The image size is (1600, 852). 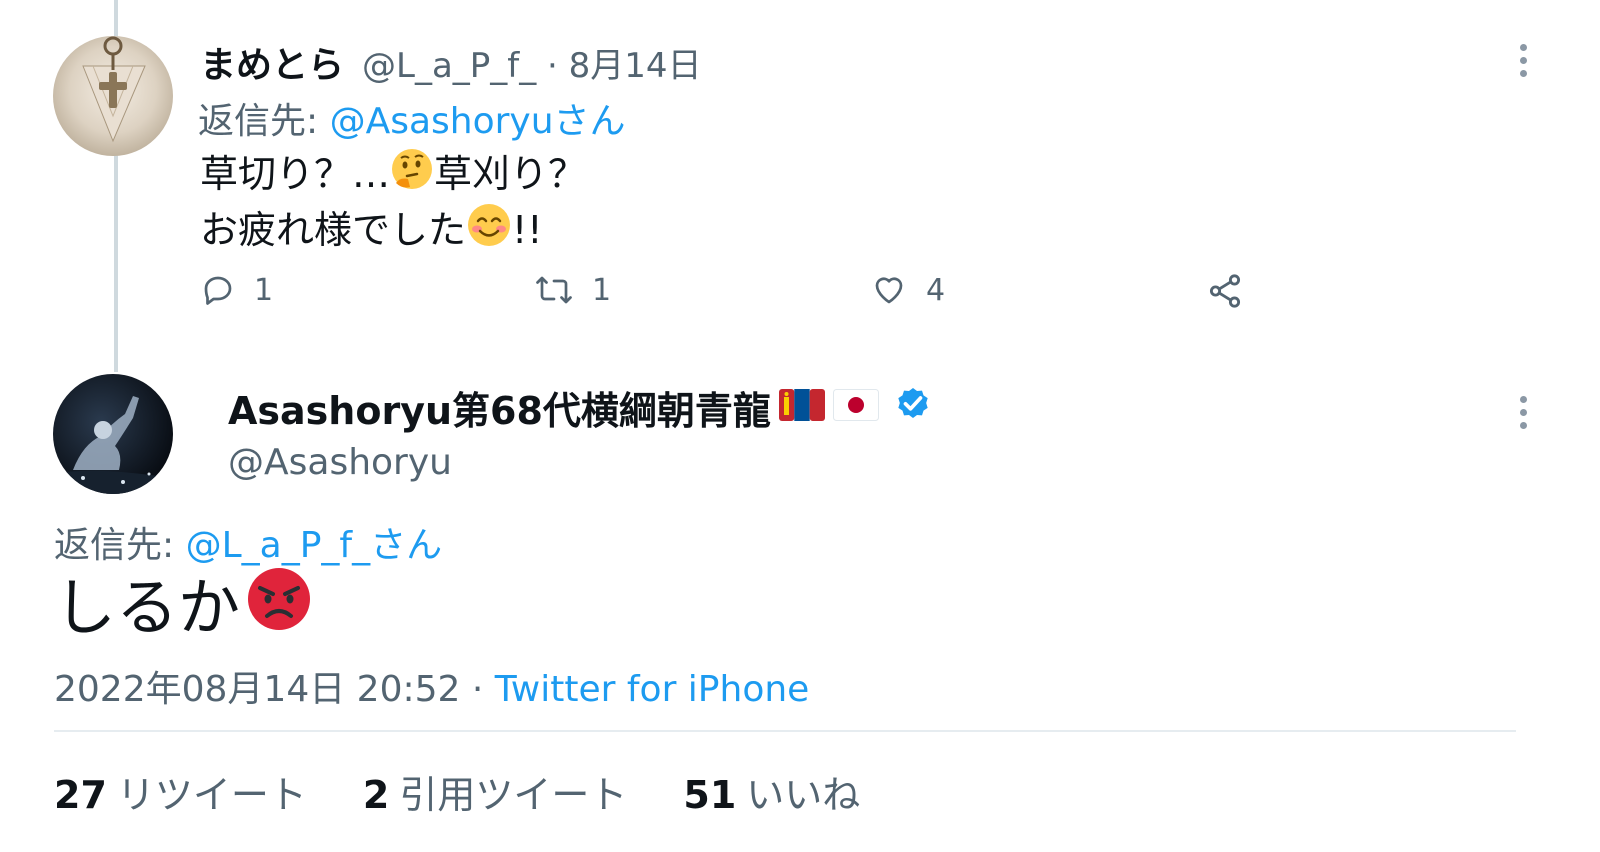 What do you see at coordinates (478, 121) in the screenshot?
I see `reply-to-mention-link: @Asashoryuさん` at bounding box center [478, 121].